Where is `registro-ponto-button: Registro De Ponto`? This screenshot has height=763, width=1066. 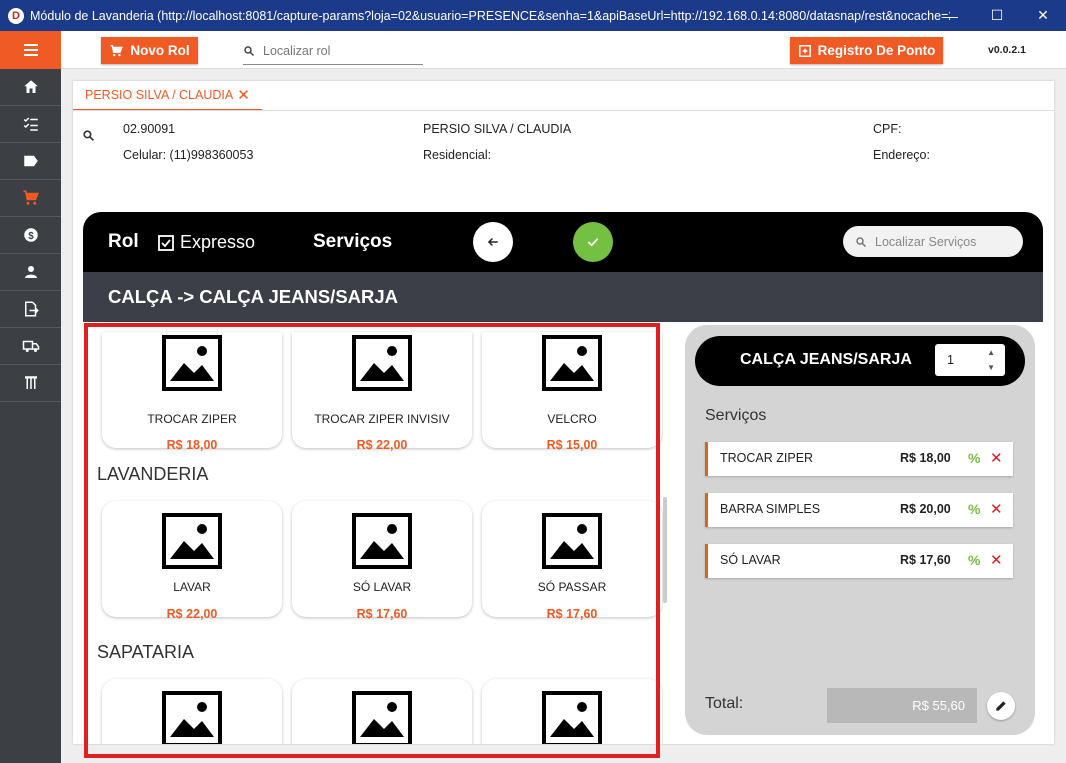
registro-ponto-button: Registro De Ponto is located at coordinates (866, 50).